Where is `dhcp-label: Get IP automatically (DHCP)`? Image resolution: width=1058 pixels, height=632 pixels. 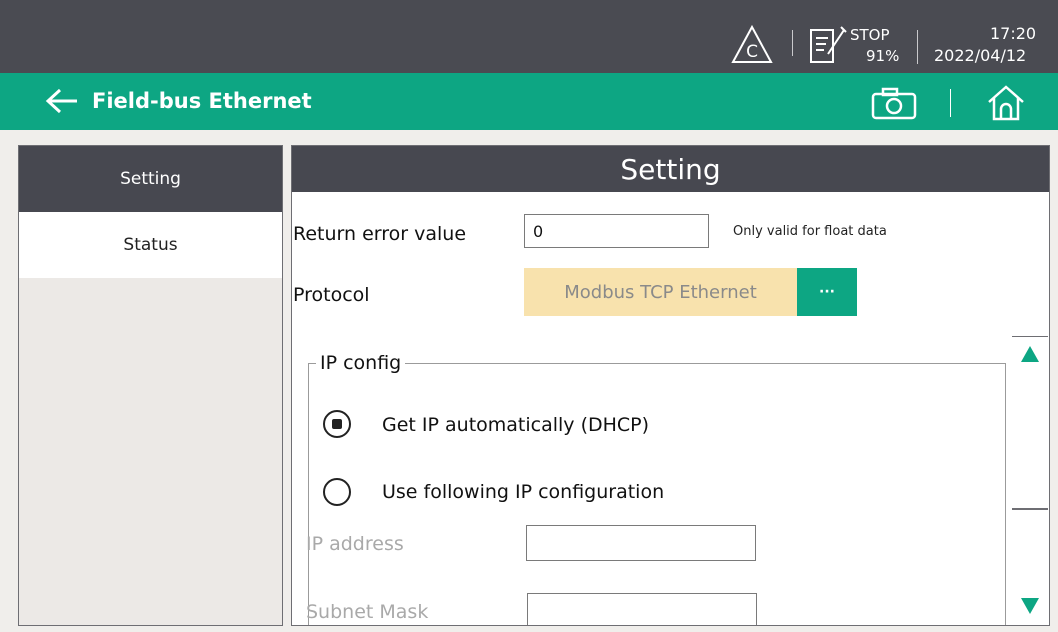
dhcp-label: Get IP automatically (DHCP) is located at coordinates (515, 425).